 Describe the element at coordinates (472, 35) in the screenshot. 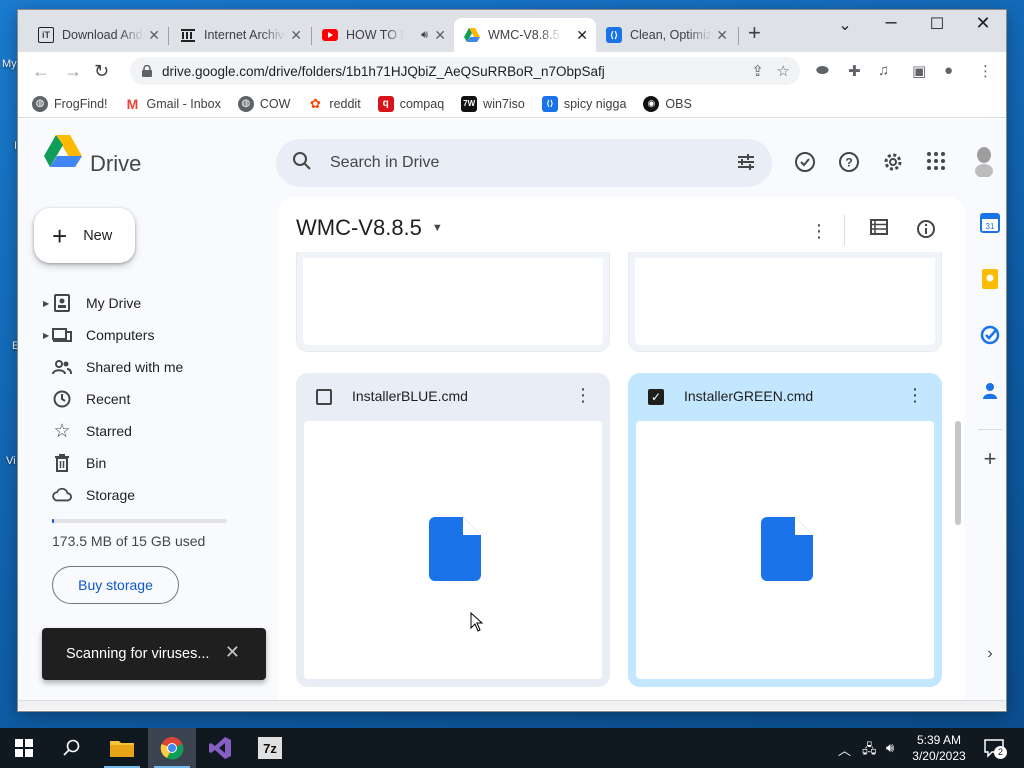

I see `drive-icon` at that location.